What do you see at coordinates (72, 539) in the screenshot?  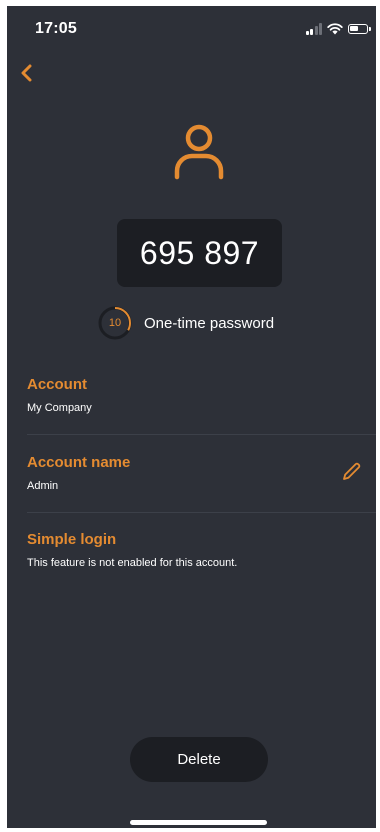 I see `simple-login-title: Simple login` at bounding box center [72, 539].